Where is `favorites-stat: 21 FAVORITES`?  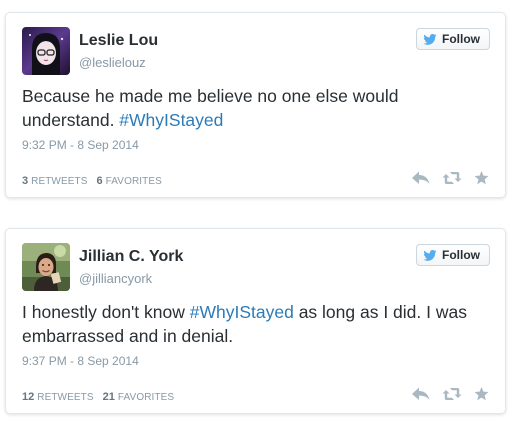 favorites-stat: 21 FAVORITES is located at coordinates (139, 397).